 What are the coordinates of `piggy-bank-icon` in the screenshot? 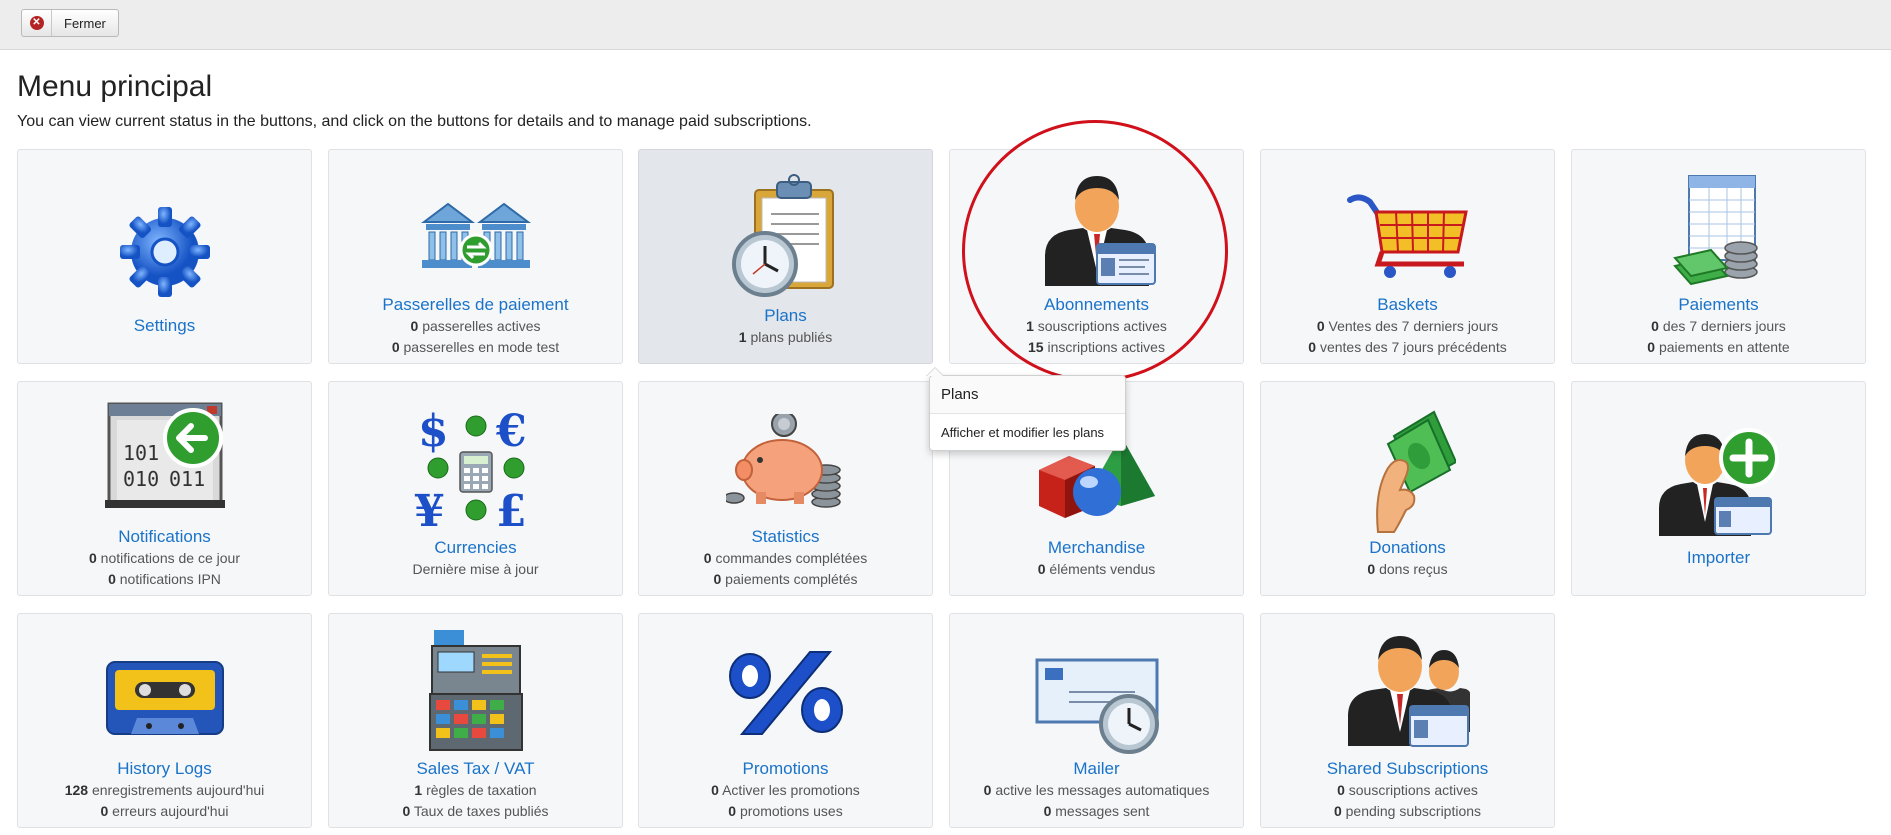 It's located at (785, 462).